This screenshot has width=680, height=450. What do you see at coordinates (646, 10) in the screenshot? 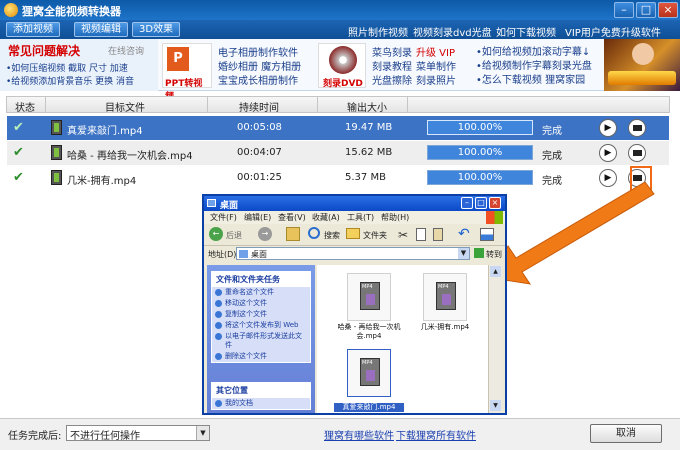
I see `maximize-button: □` at bounding box center [646, 10].